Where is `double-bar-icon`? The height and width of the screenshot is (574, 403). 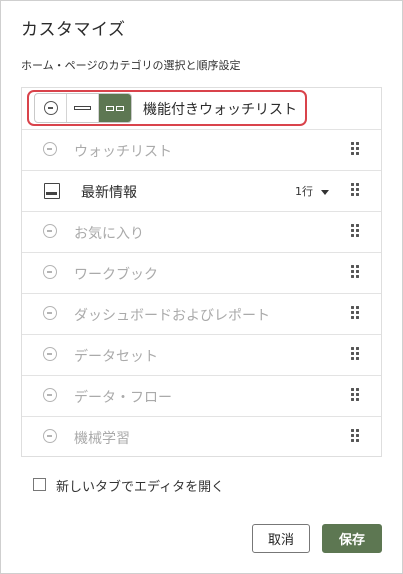
double-bar-icon is located at coordinates (110, 108).